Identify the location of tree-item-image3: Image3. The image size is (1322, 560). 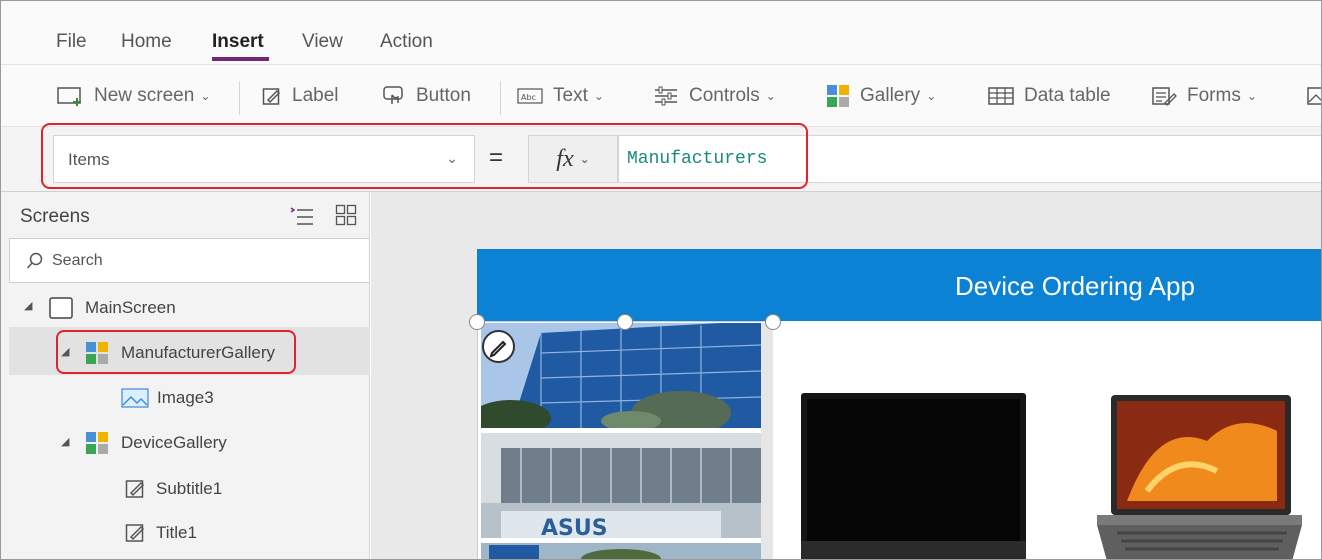
(167, 398).